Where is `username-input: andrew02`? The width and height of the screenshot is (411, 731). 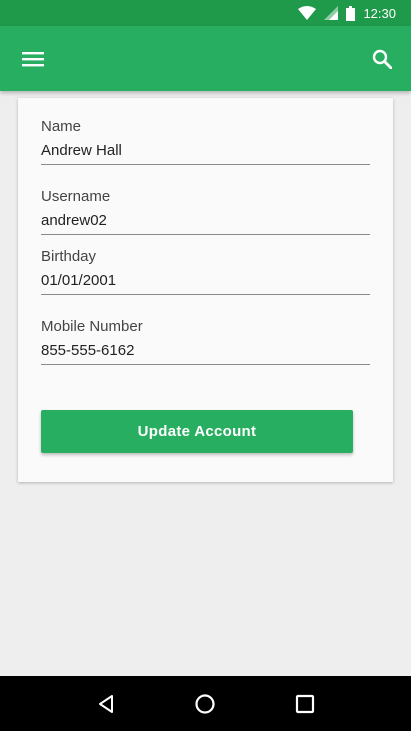
username-input: andrew02 is located at coordinates (205, 223).